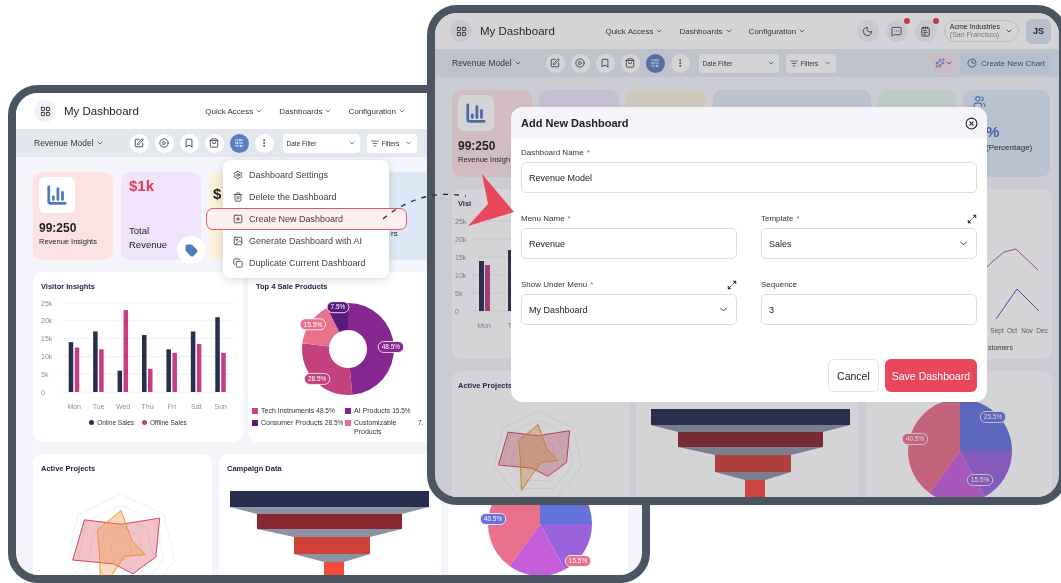 Image resolution: width=1061 pixels, height=583 pixels. I want to click on select-field: My Dashboard, so click(629, 309).